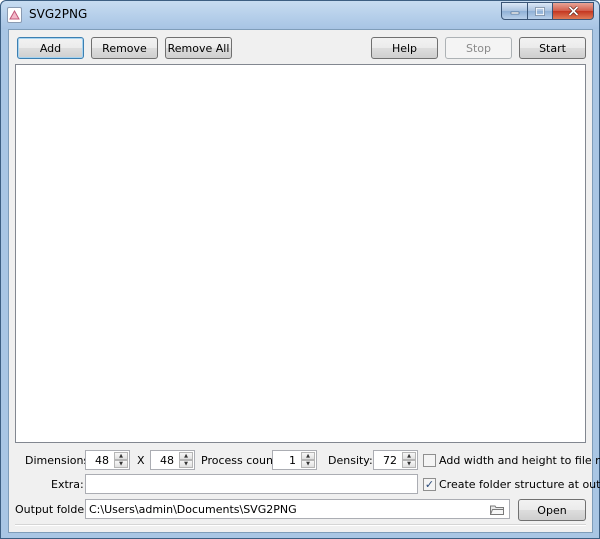 The height and width of the screenshot is (539, 600). Describe the element at coordinates (241, 460) in the screenshot. I see `process-count-label: Process count:` at that location.